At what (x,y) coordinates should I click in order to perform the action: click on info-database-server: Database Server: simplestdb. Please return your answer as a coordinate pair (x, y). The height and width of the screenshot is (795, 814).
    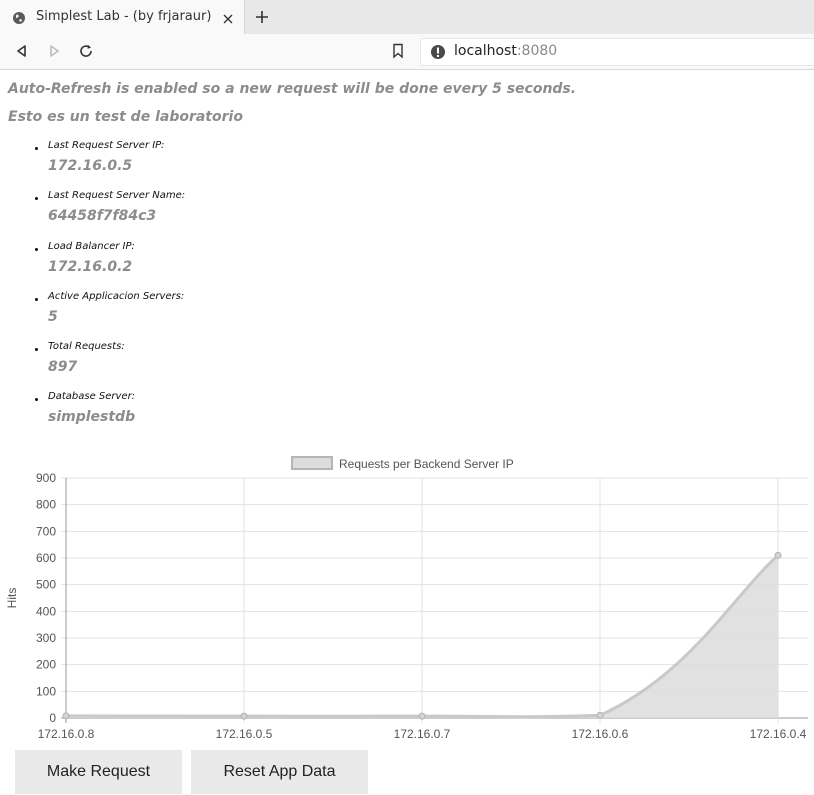
    Looking at the image, I should click on (200, 416).